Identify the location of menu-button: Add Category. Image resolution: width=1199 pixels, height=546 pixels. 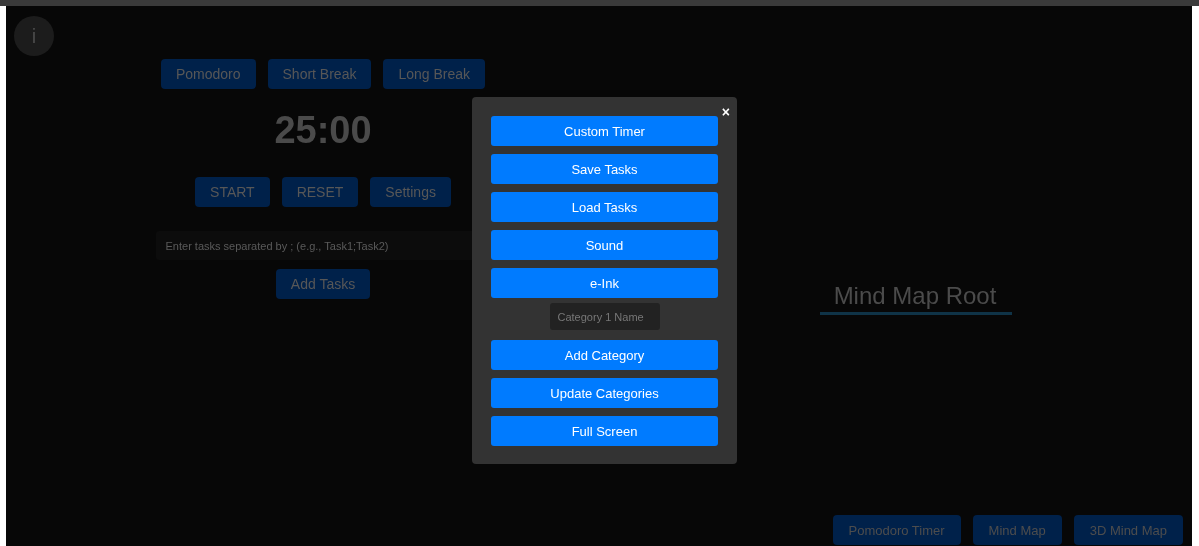
(604, 355).